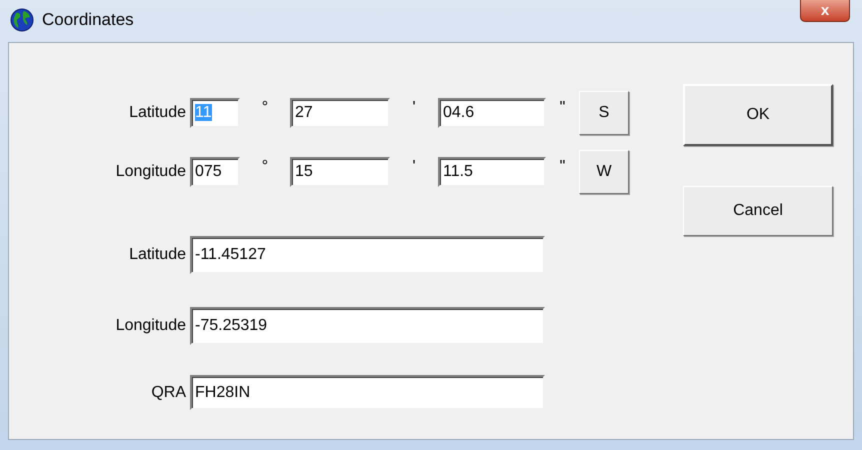  I want to click on minutes-field: 15, so click(340, 172).